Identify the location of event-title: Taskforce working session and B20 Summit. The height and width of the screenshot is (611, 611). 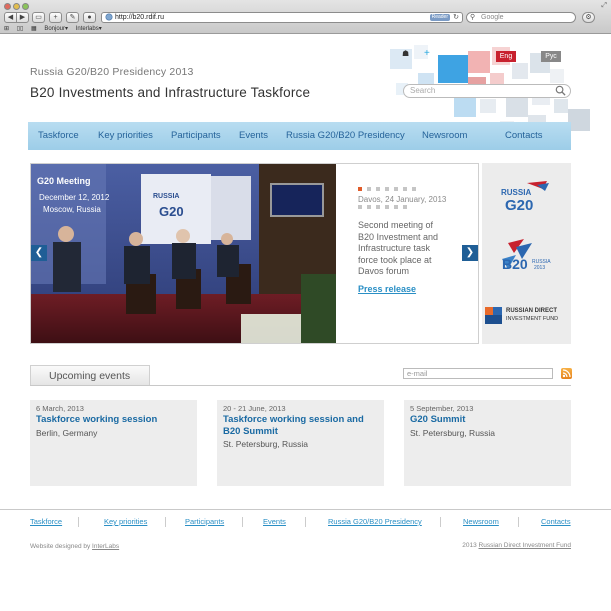
(300, 425).